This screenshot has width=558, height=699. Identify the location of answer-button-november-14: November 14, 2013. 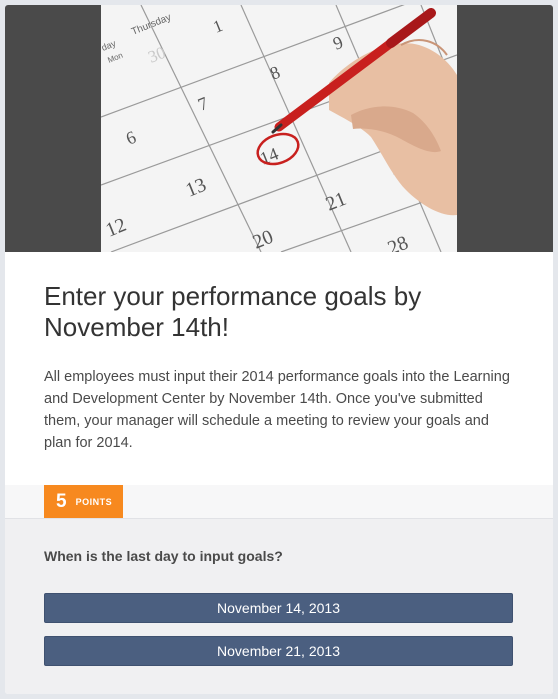
(278, 608).